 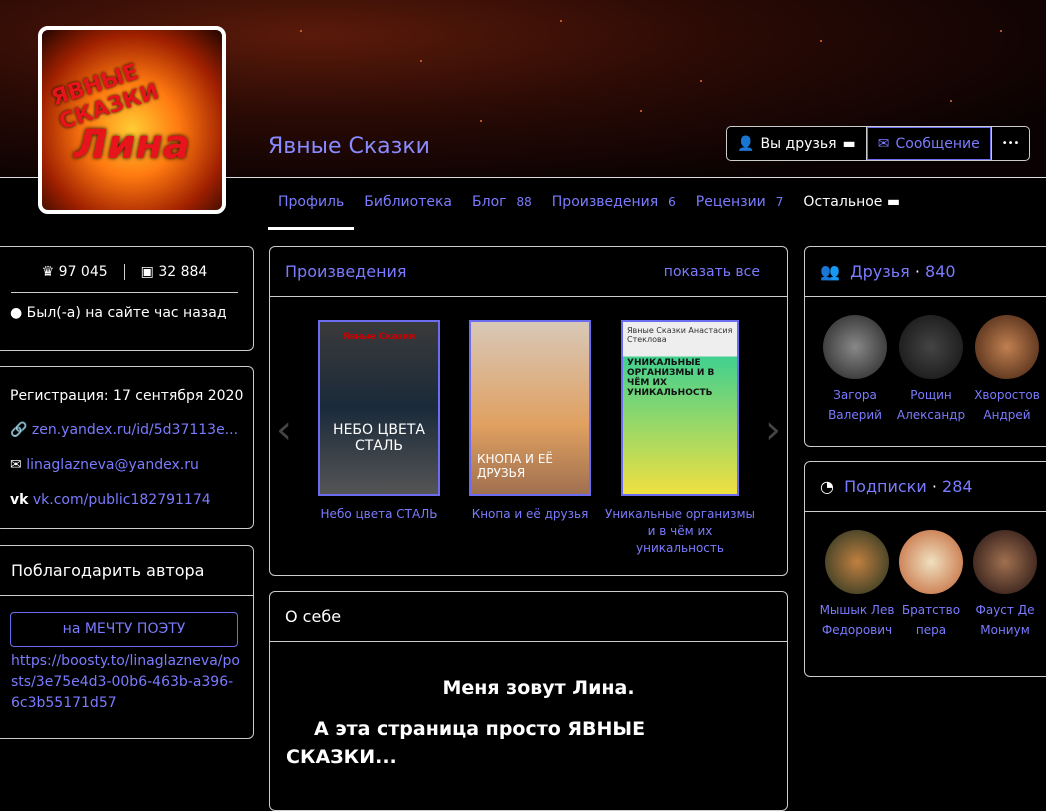 I want to click on friends-label: Вы друзья, so click(x=798, y=143).